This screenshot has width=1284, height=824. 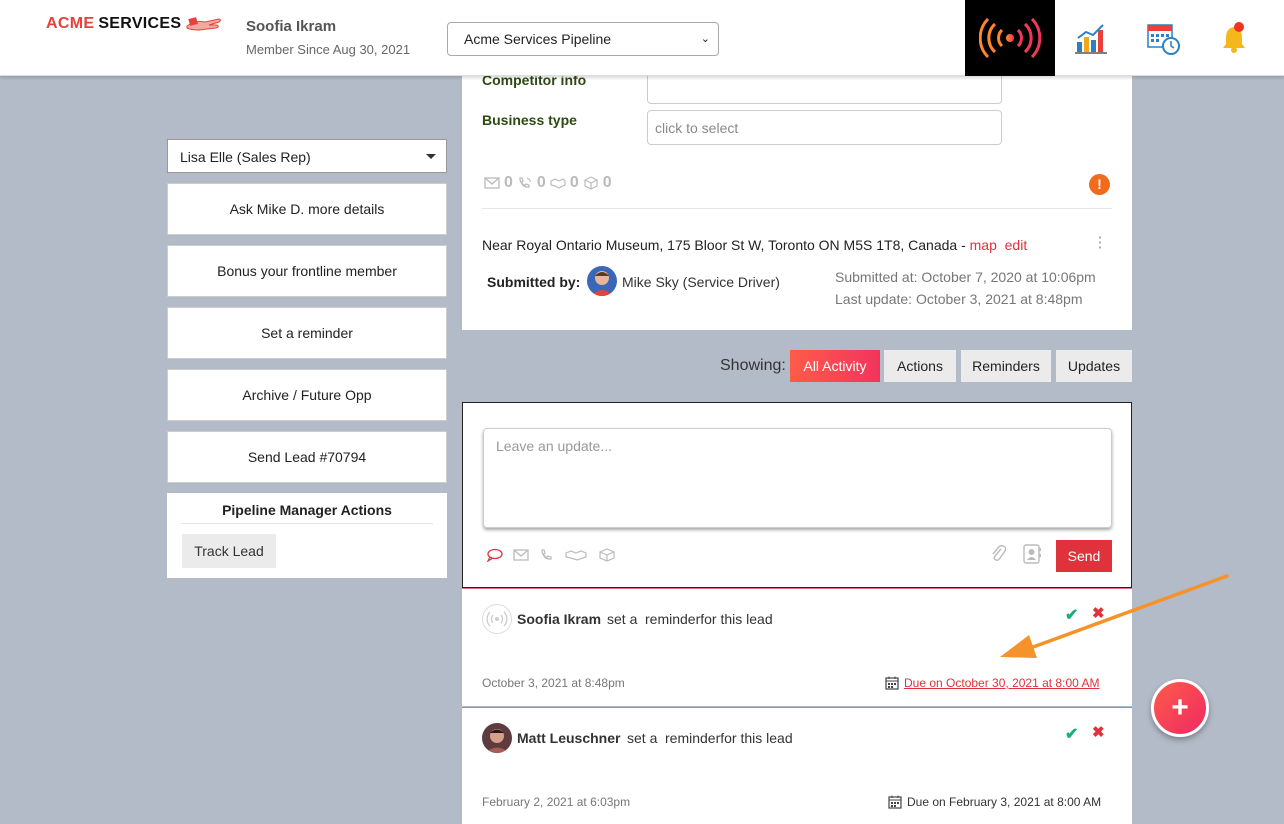 I want to click on tab-reminders: Reminders, so click(x=1006, y=366).